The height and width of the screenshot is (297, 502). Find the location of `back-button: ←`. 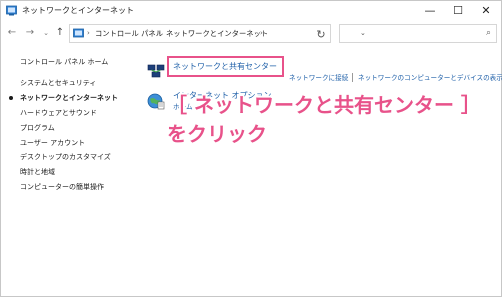

back-button: ← is located at coordinates (12, 33).